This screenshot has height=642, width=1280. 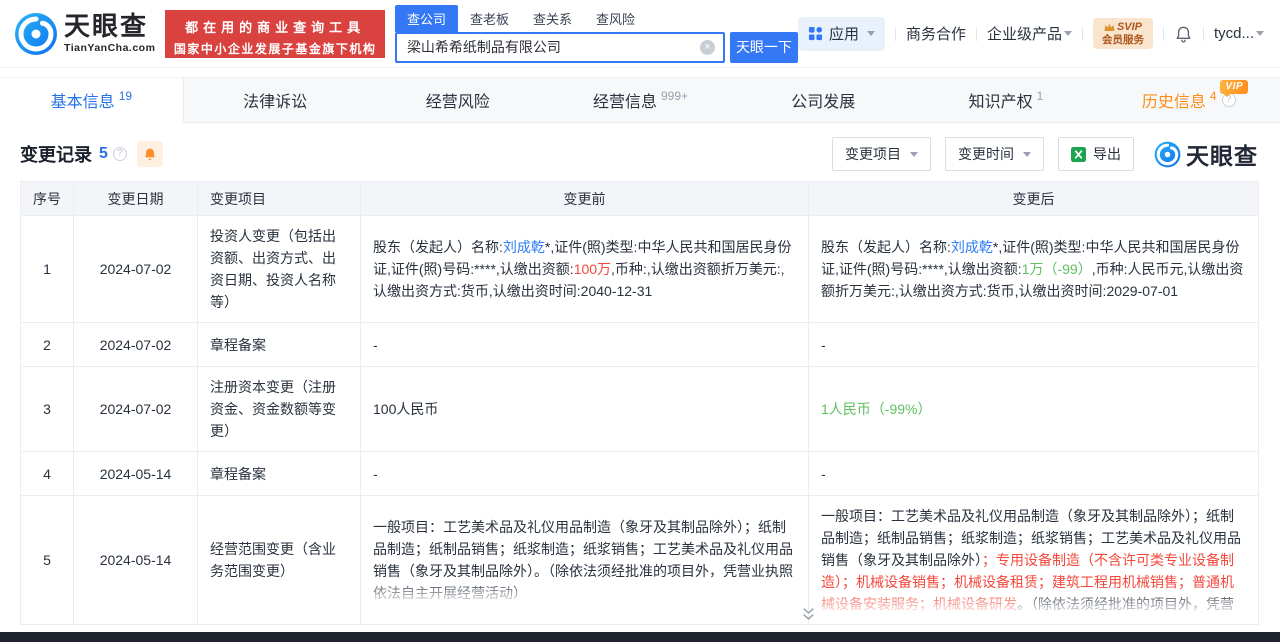 I want to click on nav-tab-count: 4, so click(x=1213, y=96).